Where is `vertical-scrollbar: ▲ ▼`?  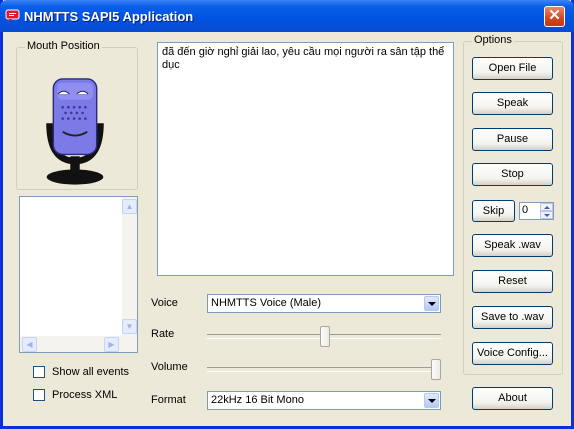
vertical-scrollbar: ▲ ▼ is located at coordinates (129, 266).